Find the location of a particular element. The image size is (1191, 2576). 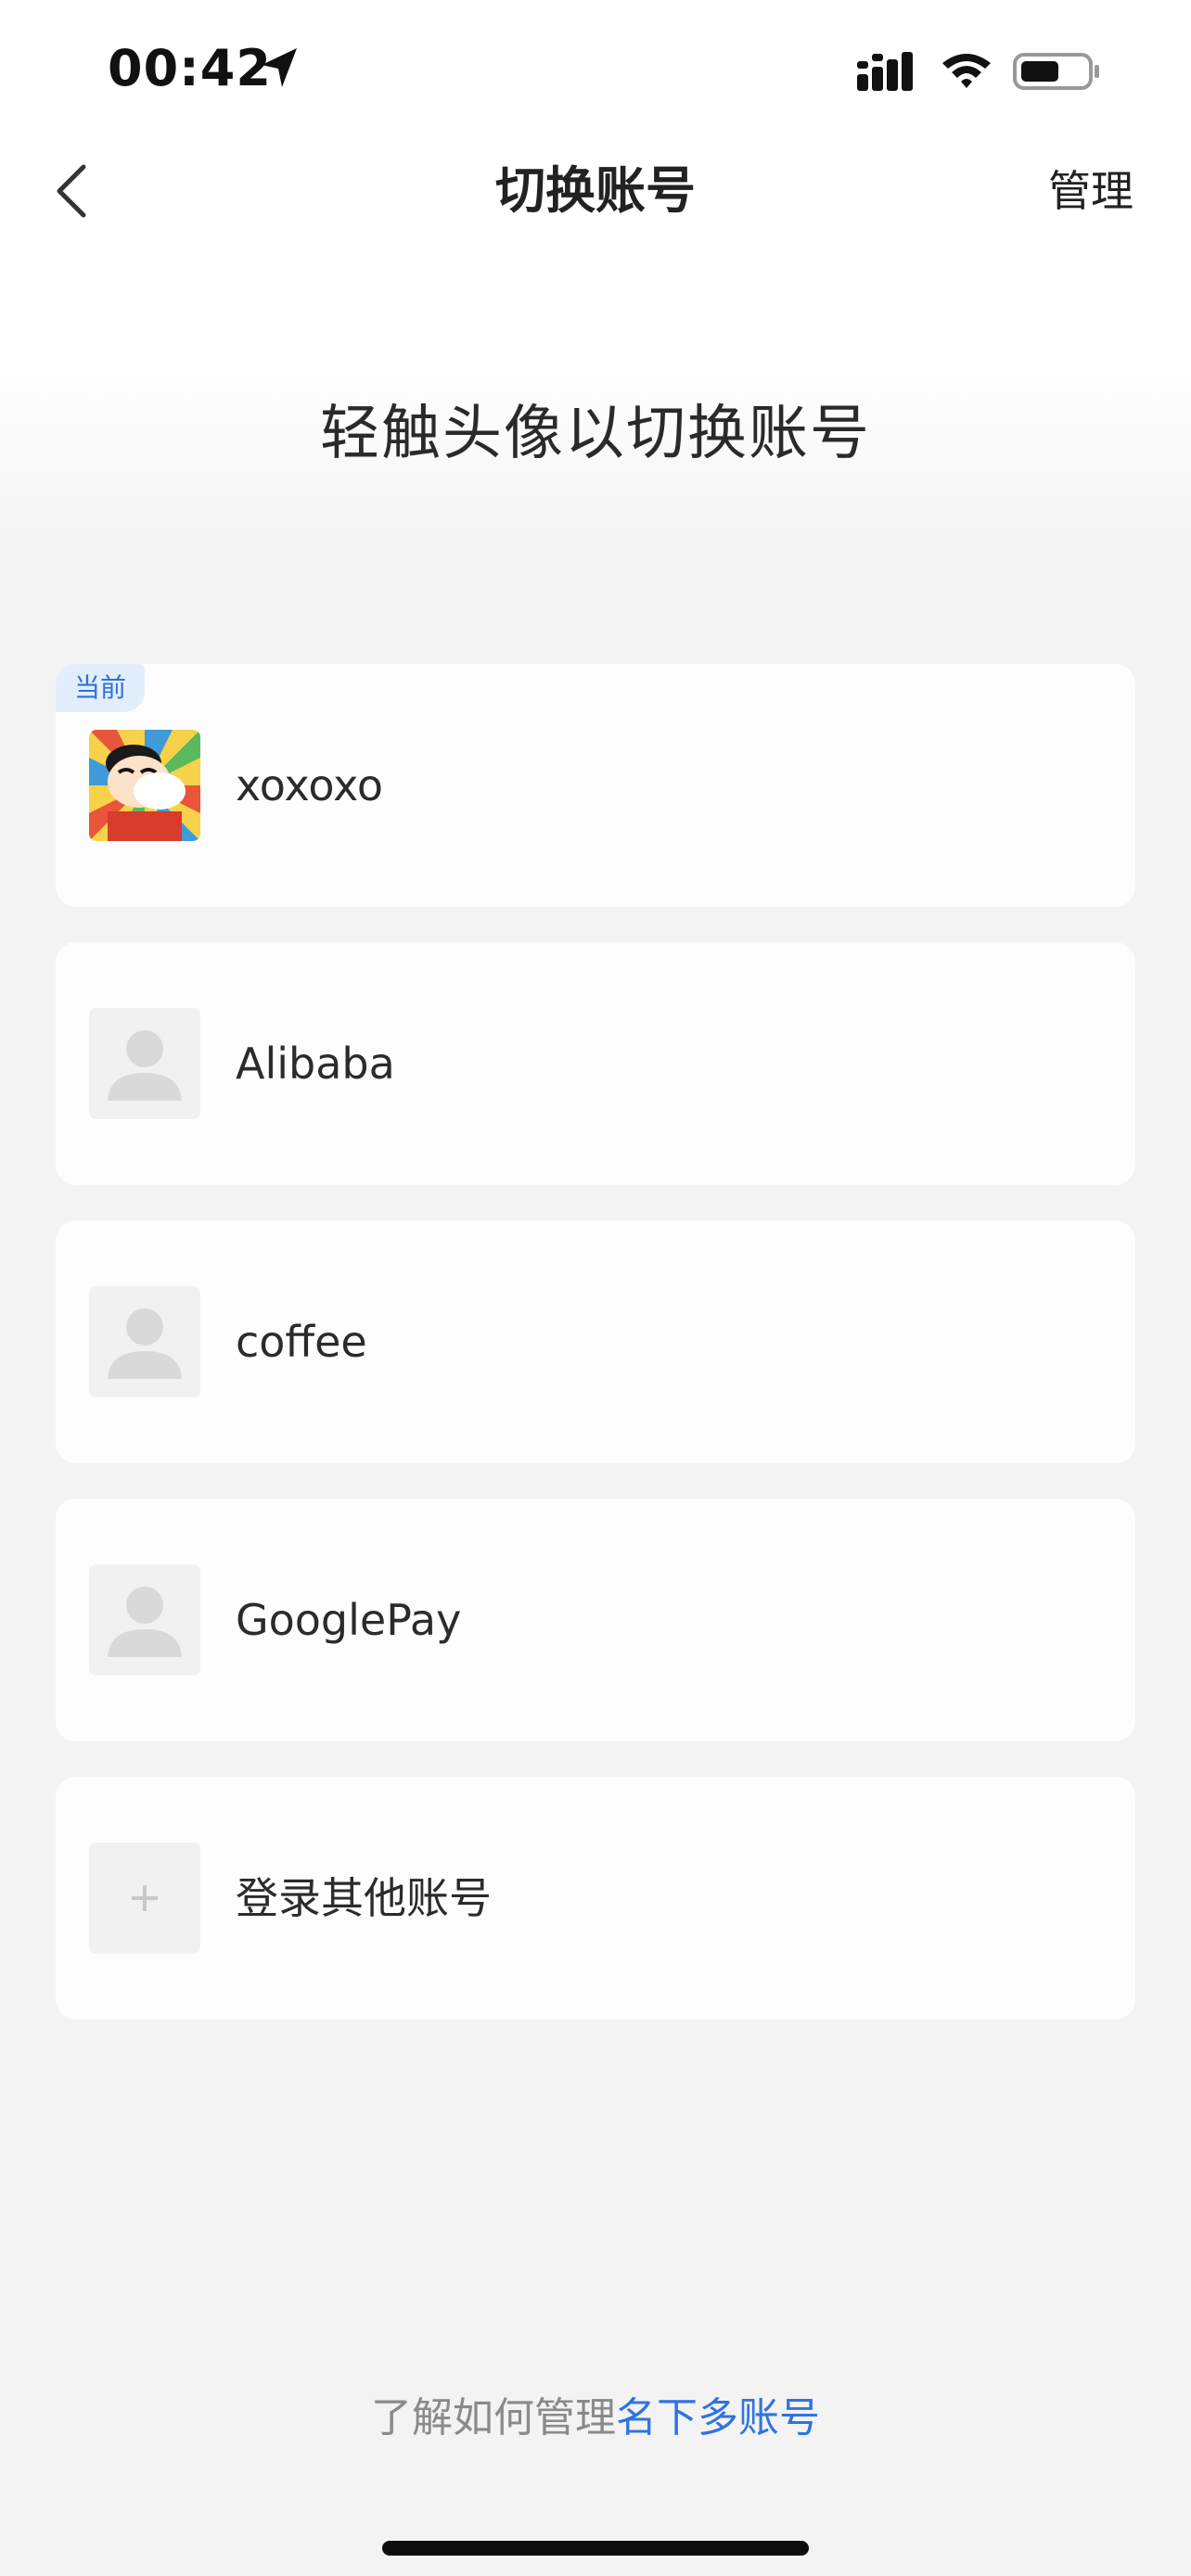

footer-help: 了解如何管理名下多账号 is located at coordinates (595, 2419).